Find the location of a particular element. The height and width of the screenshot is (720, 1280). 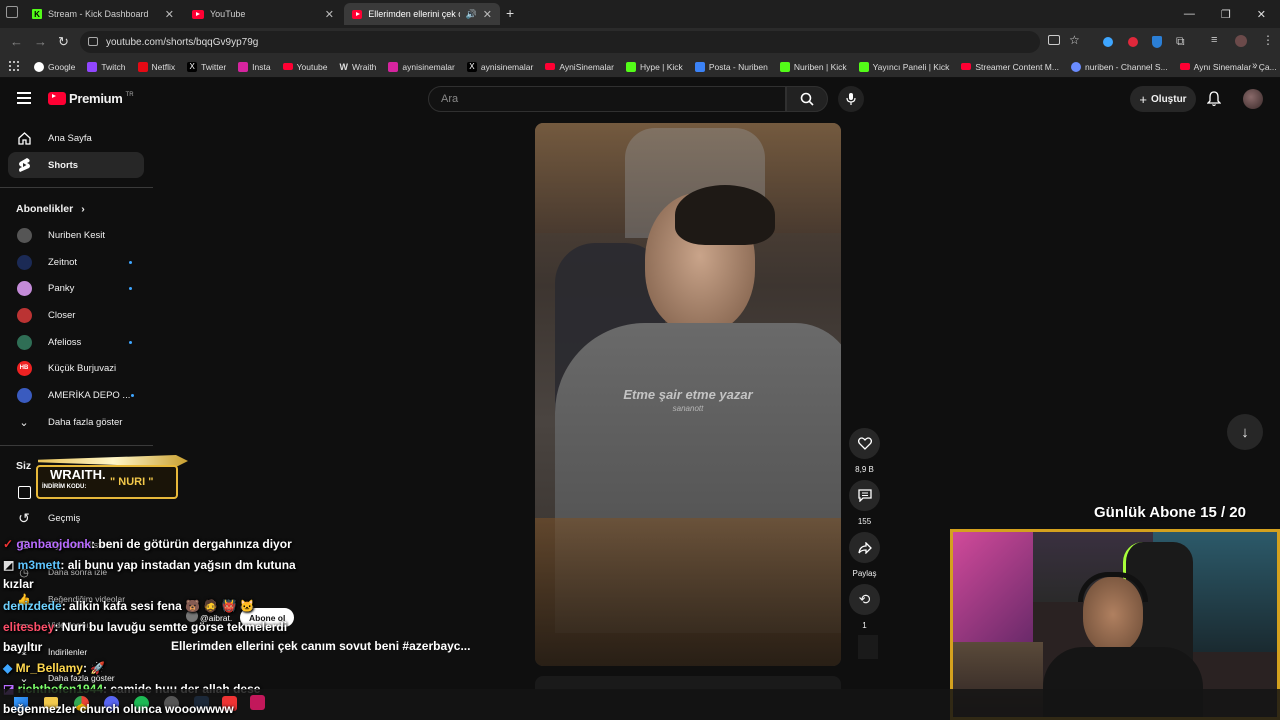

bookmark: X Twitter is located at coordinates (207, 66).